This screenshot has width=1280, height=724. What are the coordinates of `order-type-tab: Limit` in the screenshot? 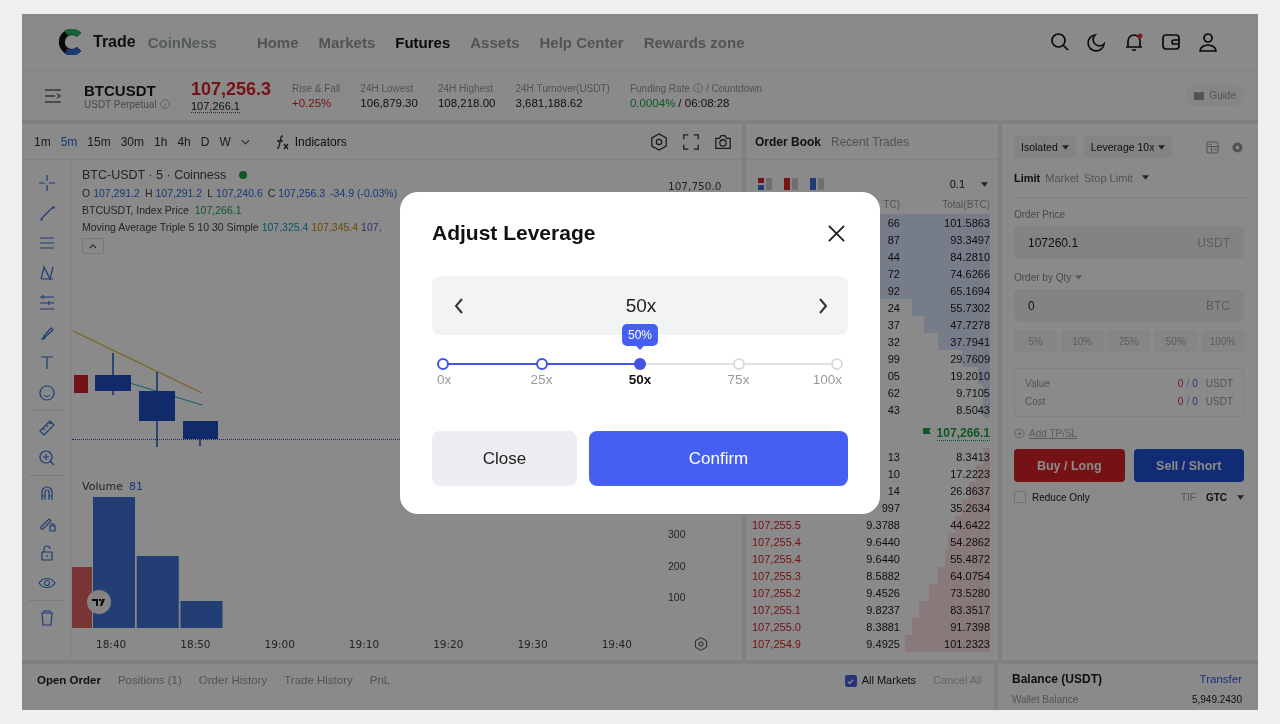 It's located at (1027, 177).